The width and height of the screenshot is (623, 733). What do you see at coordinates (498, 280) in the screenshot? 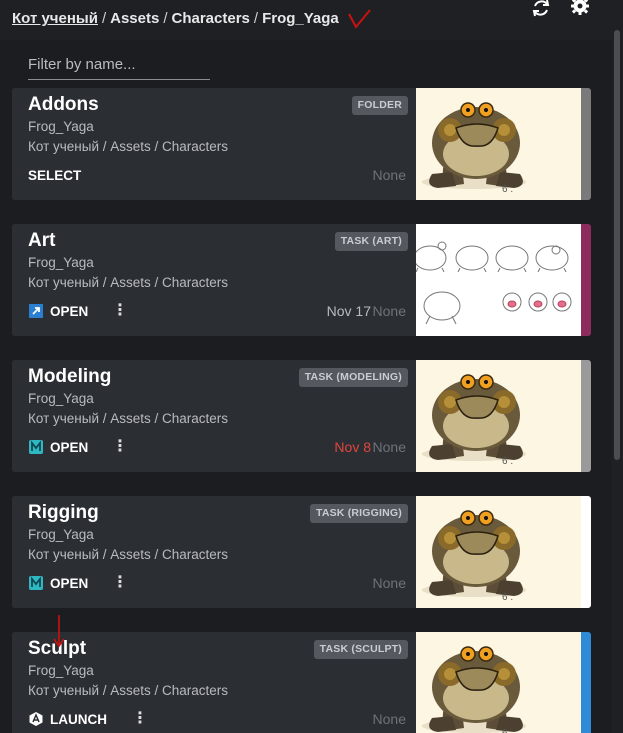
I see `frog-sketch-sheet-thumbnail` at bounding box center [498, 280].